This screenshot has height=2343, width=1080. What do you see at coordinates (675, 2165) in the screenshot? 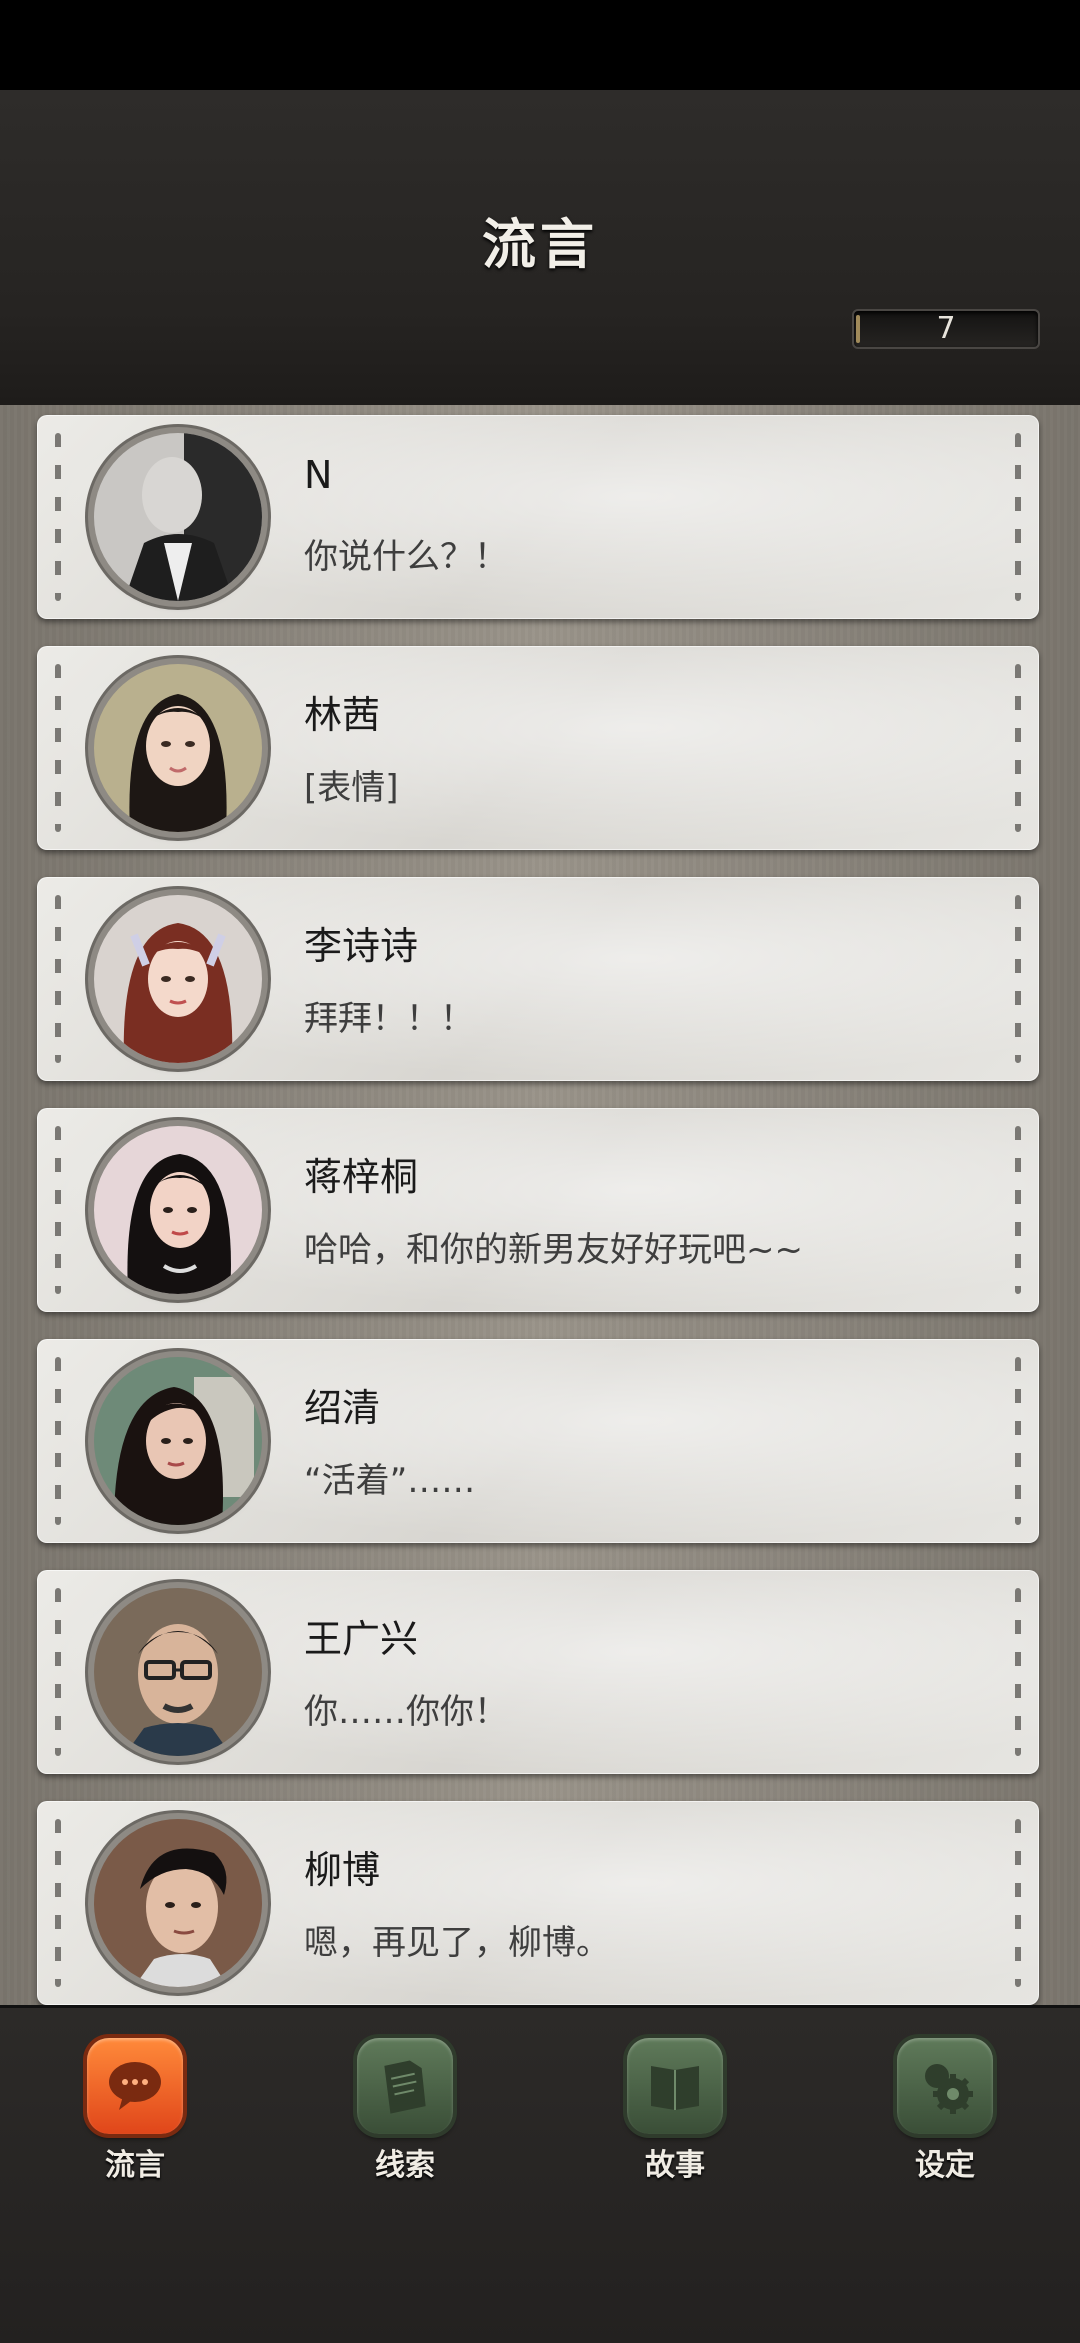
I see `tab-label: 故事` at bounding box center [675, 2165].